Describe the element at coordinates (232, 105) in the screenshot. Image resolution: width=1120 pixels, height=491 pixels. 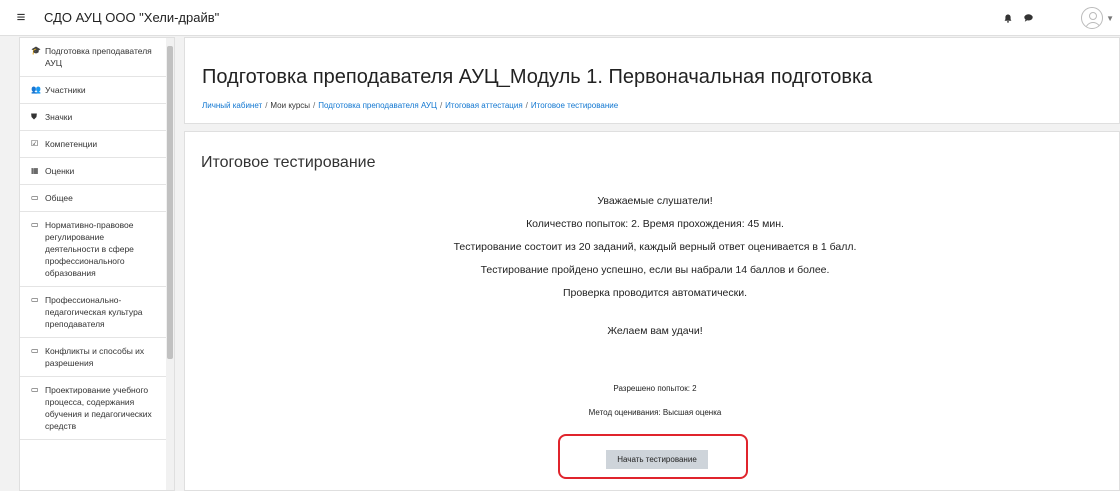
I see `breadcrumb-item: Личный кабинет` at that location.